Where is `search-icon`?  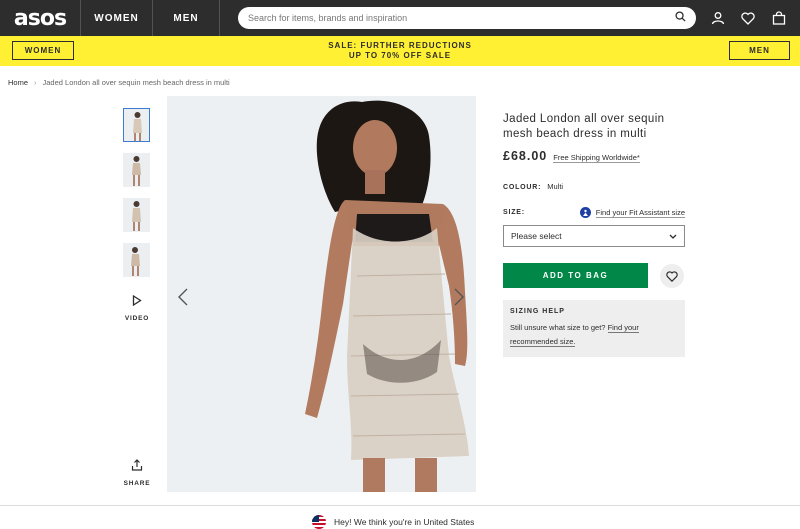
search-icon is located at coordinates (680, 18).